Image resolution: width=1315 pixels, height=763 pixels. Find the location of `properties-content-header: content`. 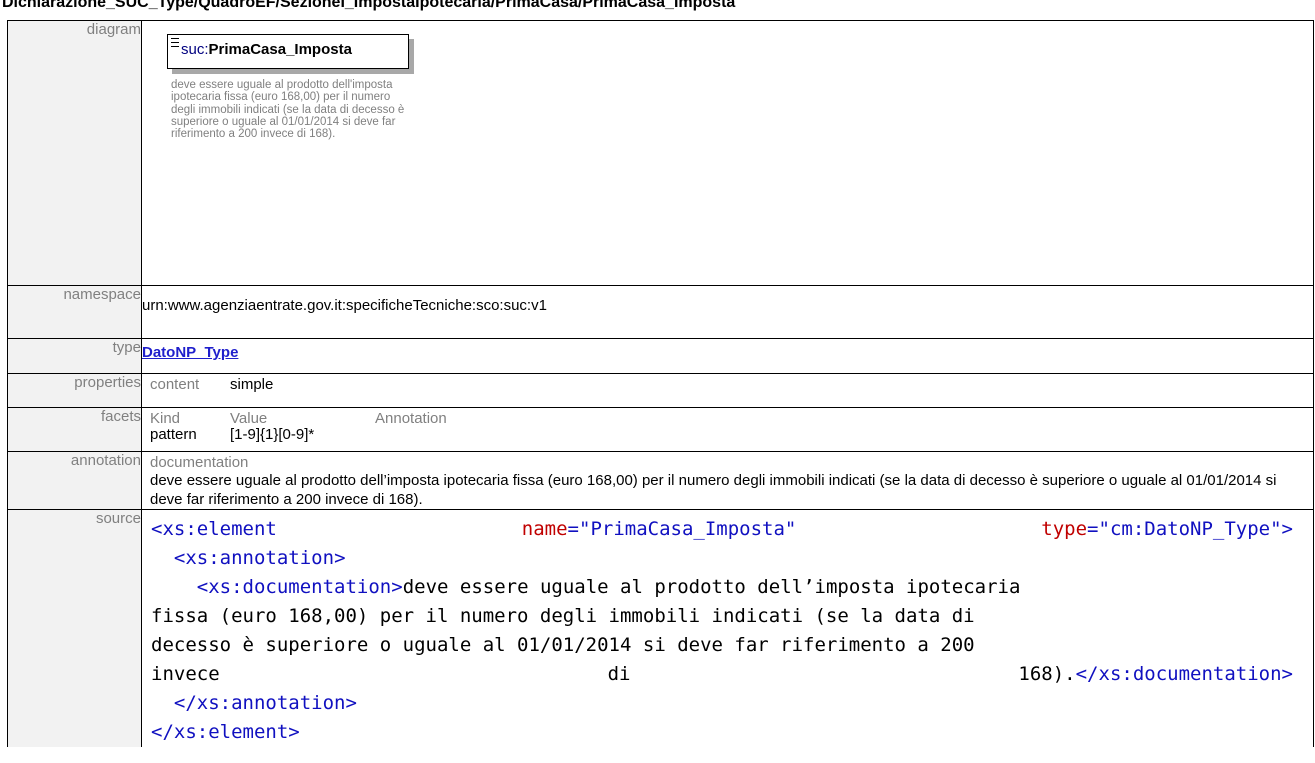

properties-content-header: content is located at coordinates (175, 384).